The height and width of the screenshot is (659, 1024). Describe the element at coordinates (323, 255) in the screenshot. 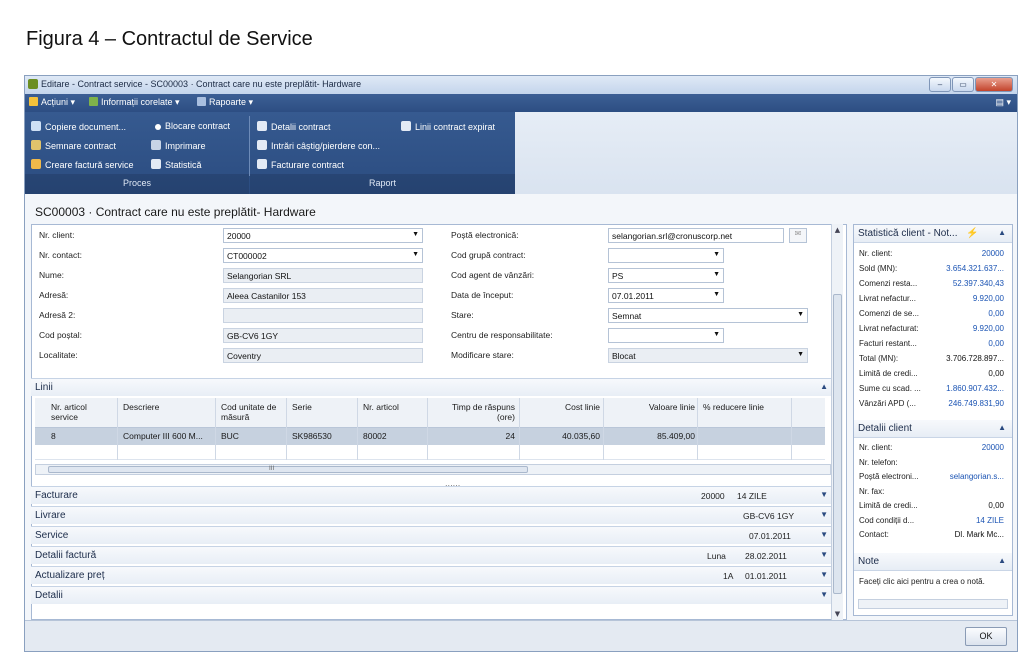

I see `nr-contact-field: CT000002 ▼` at that location.